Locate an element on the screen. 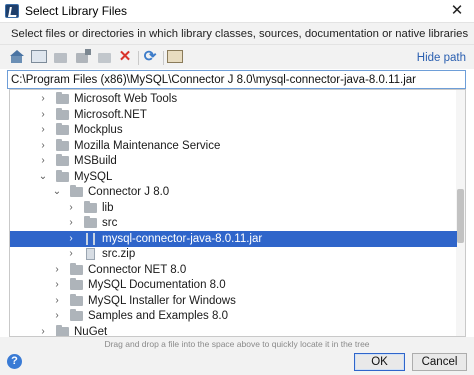 This screenshot has height=375, width=474. tree-row: › Mockplus is located at coordinates (233, 130).